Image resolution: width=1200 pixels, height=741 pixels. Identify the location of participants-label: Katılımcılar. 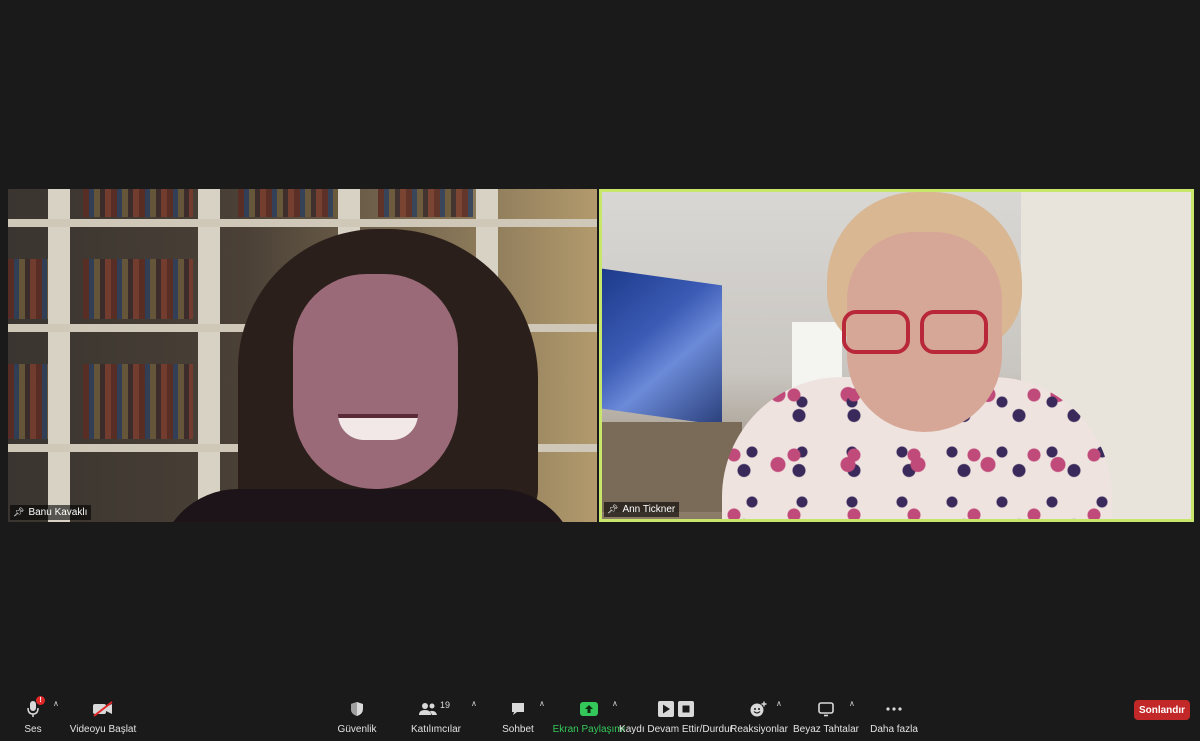
(436, 729).